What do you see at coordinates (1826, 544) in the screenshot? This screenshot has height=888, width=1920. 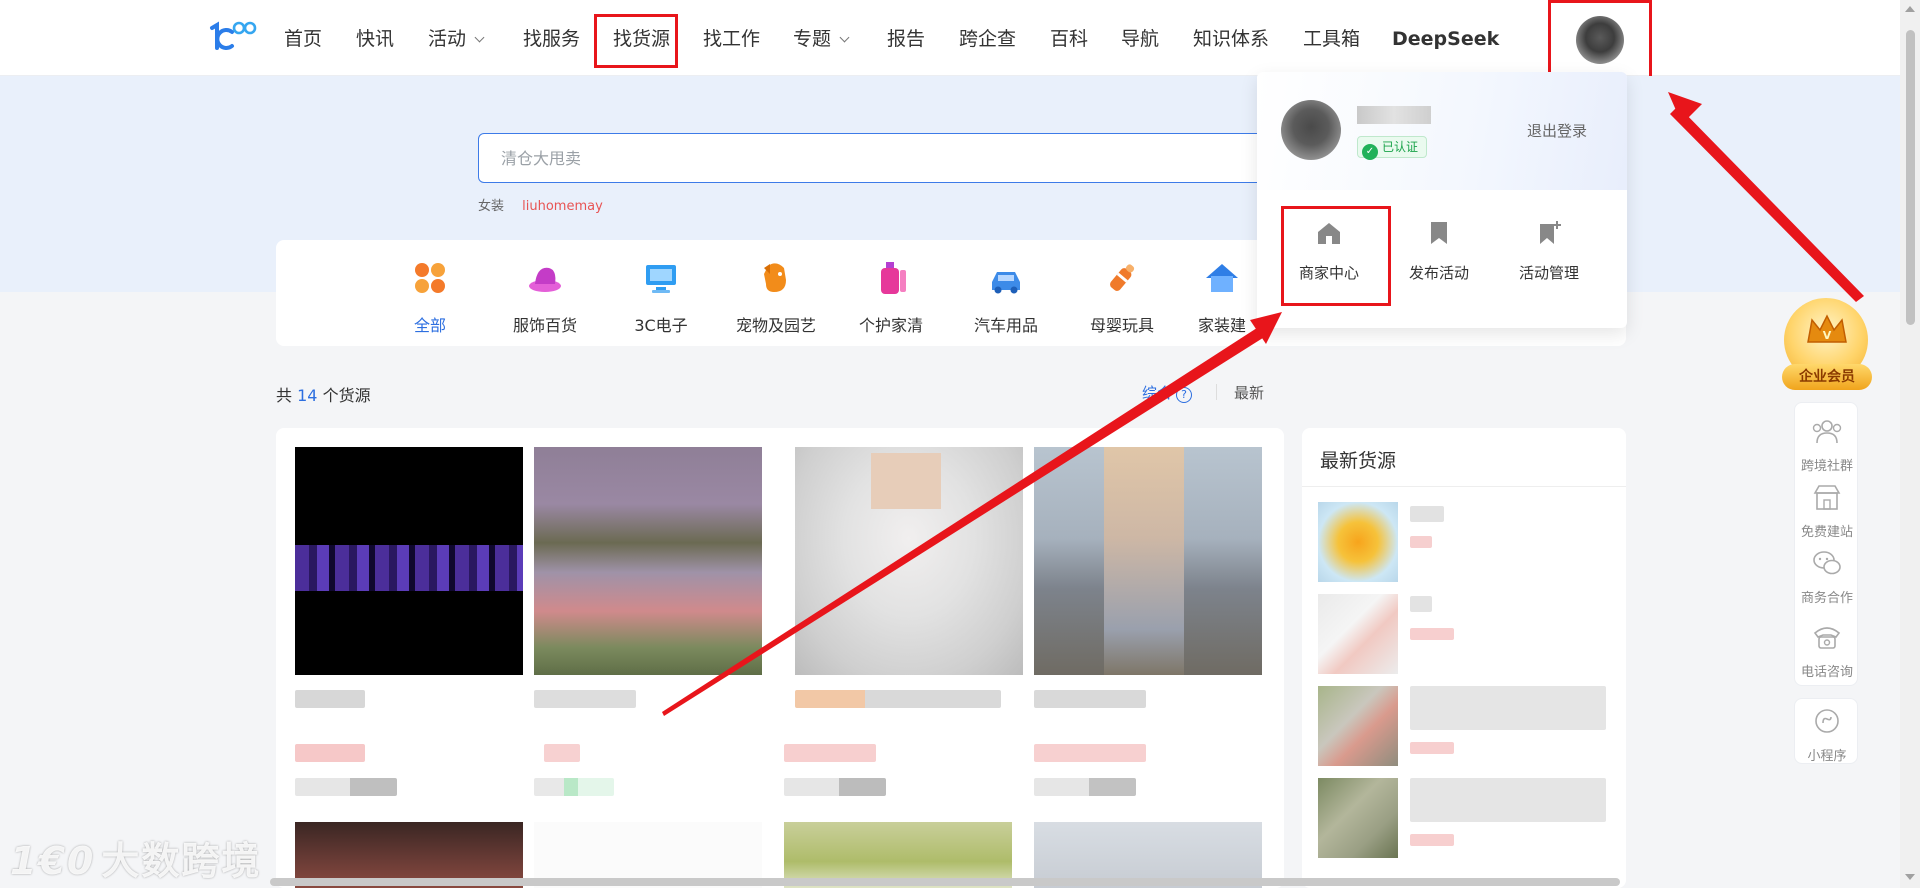 I see `side-tool-panel: 跨境社群 免费建站 商务合作 电话咨询` at bounding box center [1826, 544].